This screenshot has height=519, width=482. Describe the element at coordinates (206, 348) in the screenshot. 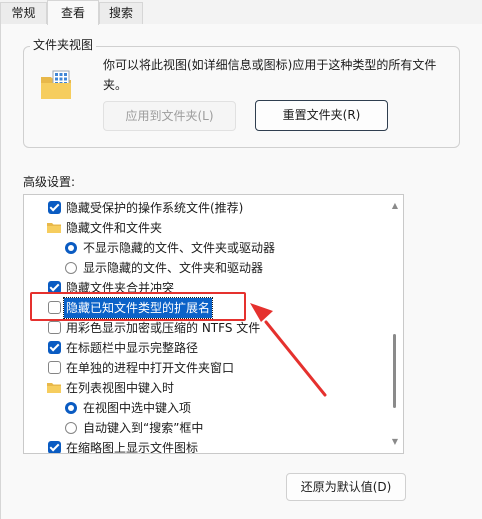

I see `setting-full-path-titlebar: 在标题栏中显示完整路径` at that location.